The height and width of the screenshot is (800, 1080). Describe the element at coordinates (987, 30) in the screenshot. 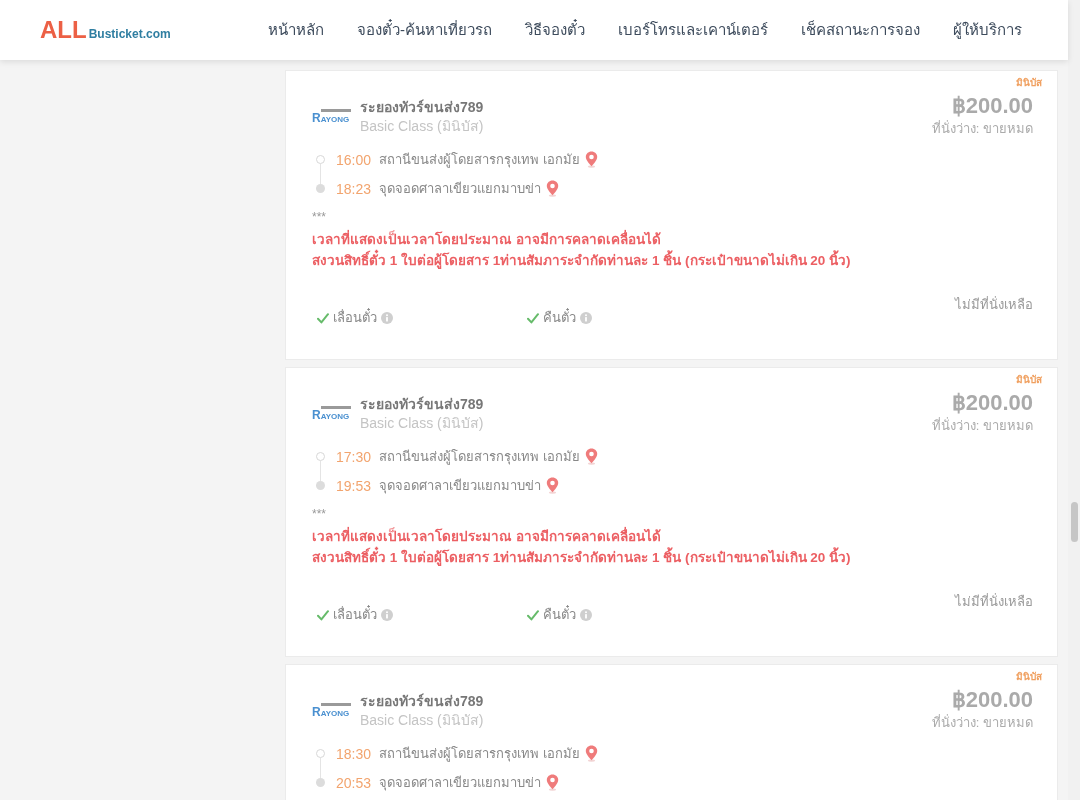

I see `nav-link: ผู้ให้บริการ` at that location.